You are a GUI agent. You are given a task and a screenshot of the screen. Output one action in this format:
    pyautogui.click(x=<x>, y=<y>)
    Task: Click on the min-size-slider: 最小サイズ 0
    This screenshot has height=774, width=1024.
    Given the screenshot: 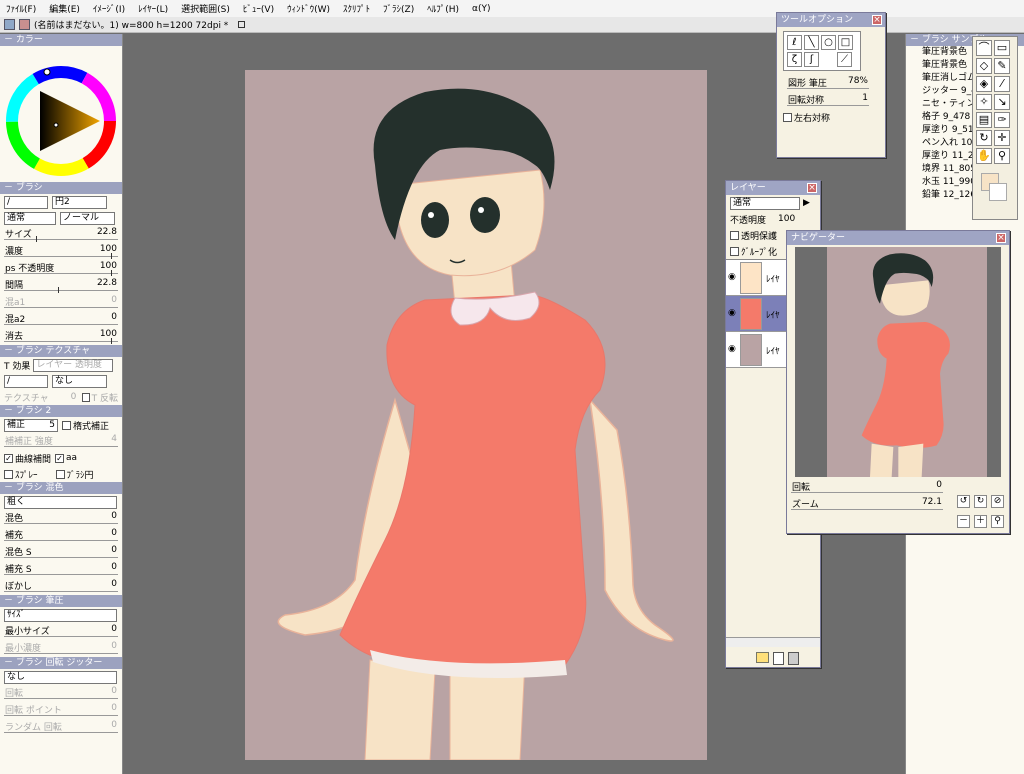 What is the action you would take?
    pyautogui.click(x=61, y=631)
    